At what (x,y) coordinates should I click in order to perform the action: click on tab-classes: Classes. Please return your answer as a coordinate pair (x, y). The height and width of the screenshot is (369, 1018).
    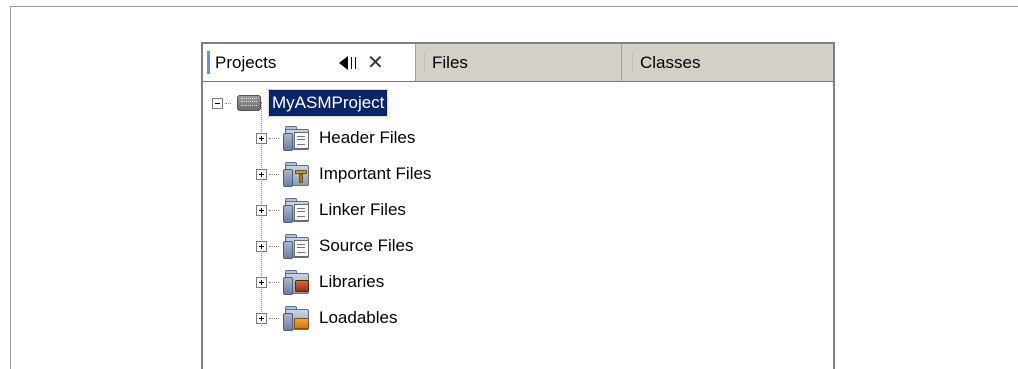
    Looking at the image, I should click on (727, 62).